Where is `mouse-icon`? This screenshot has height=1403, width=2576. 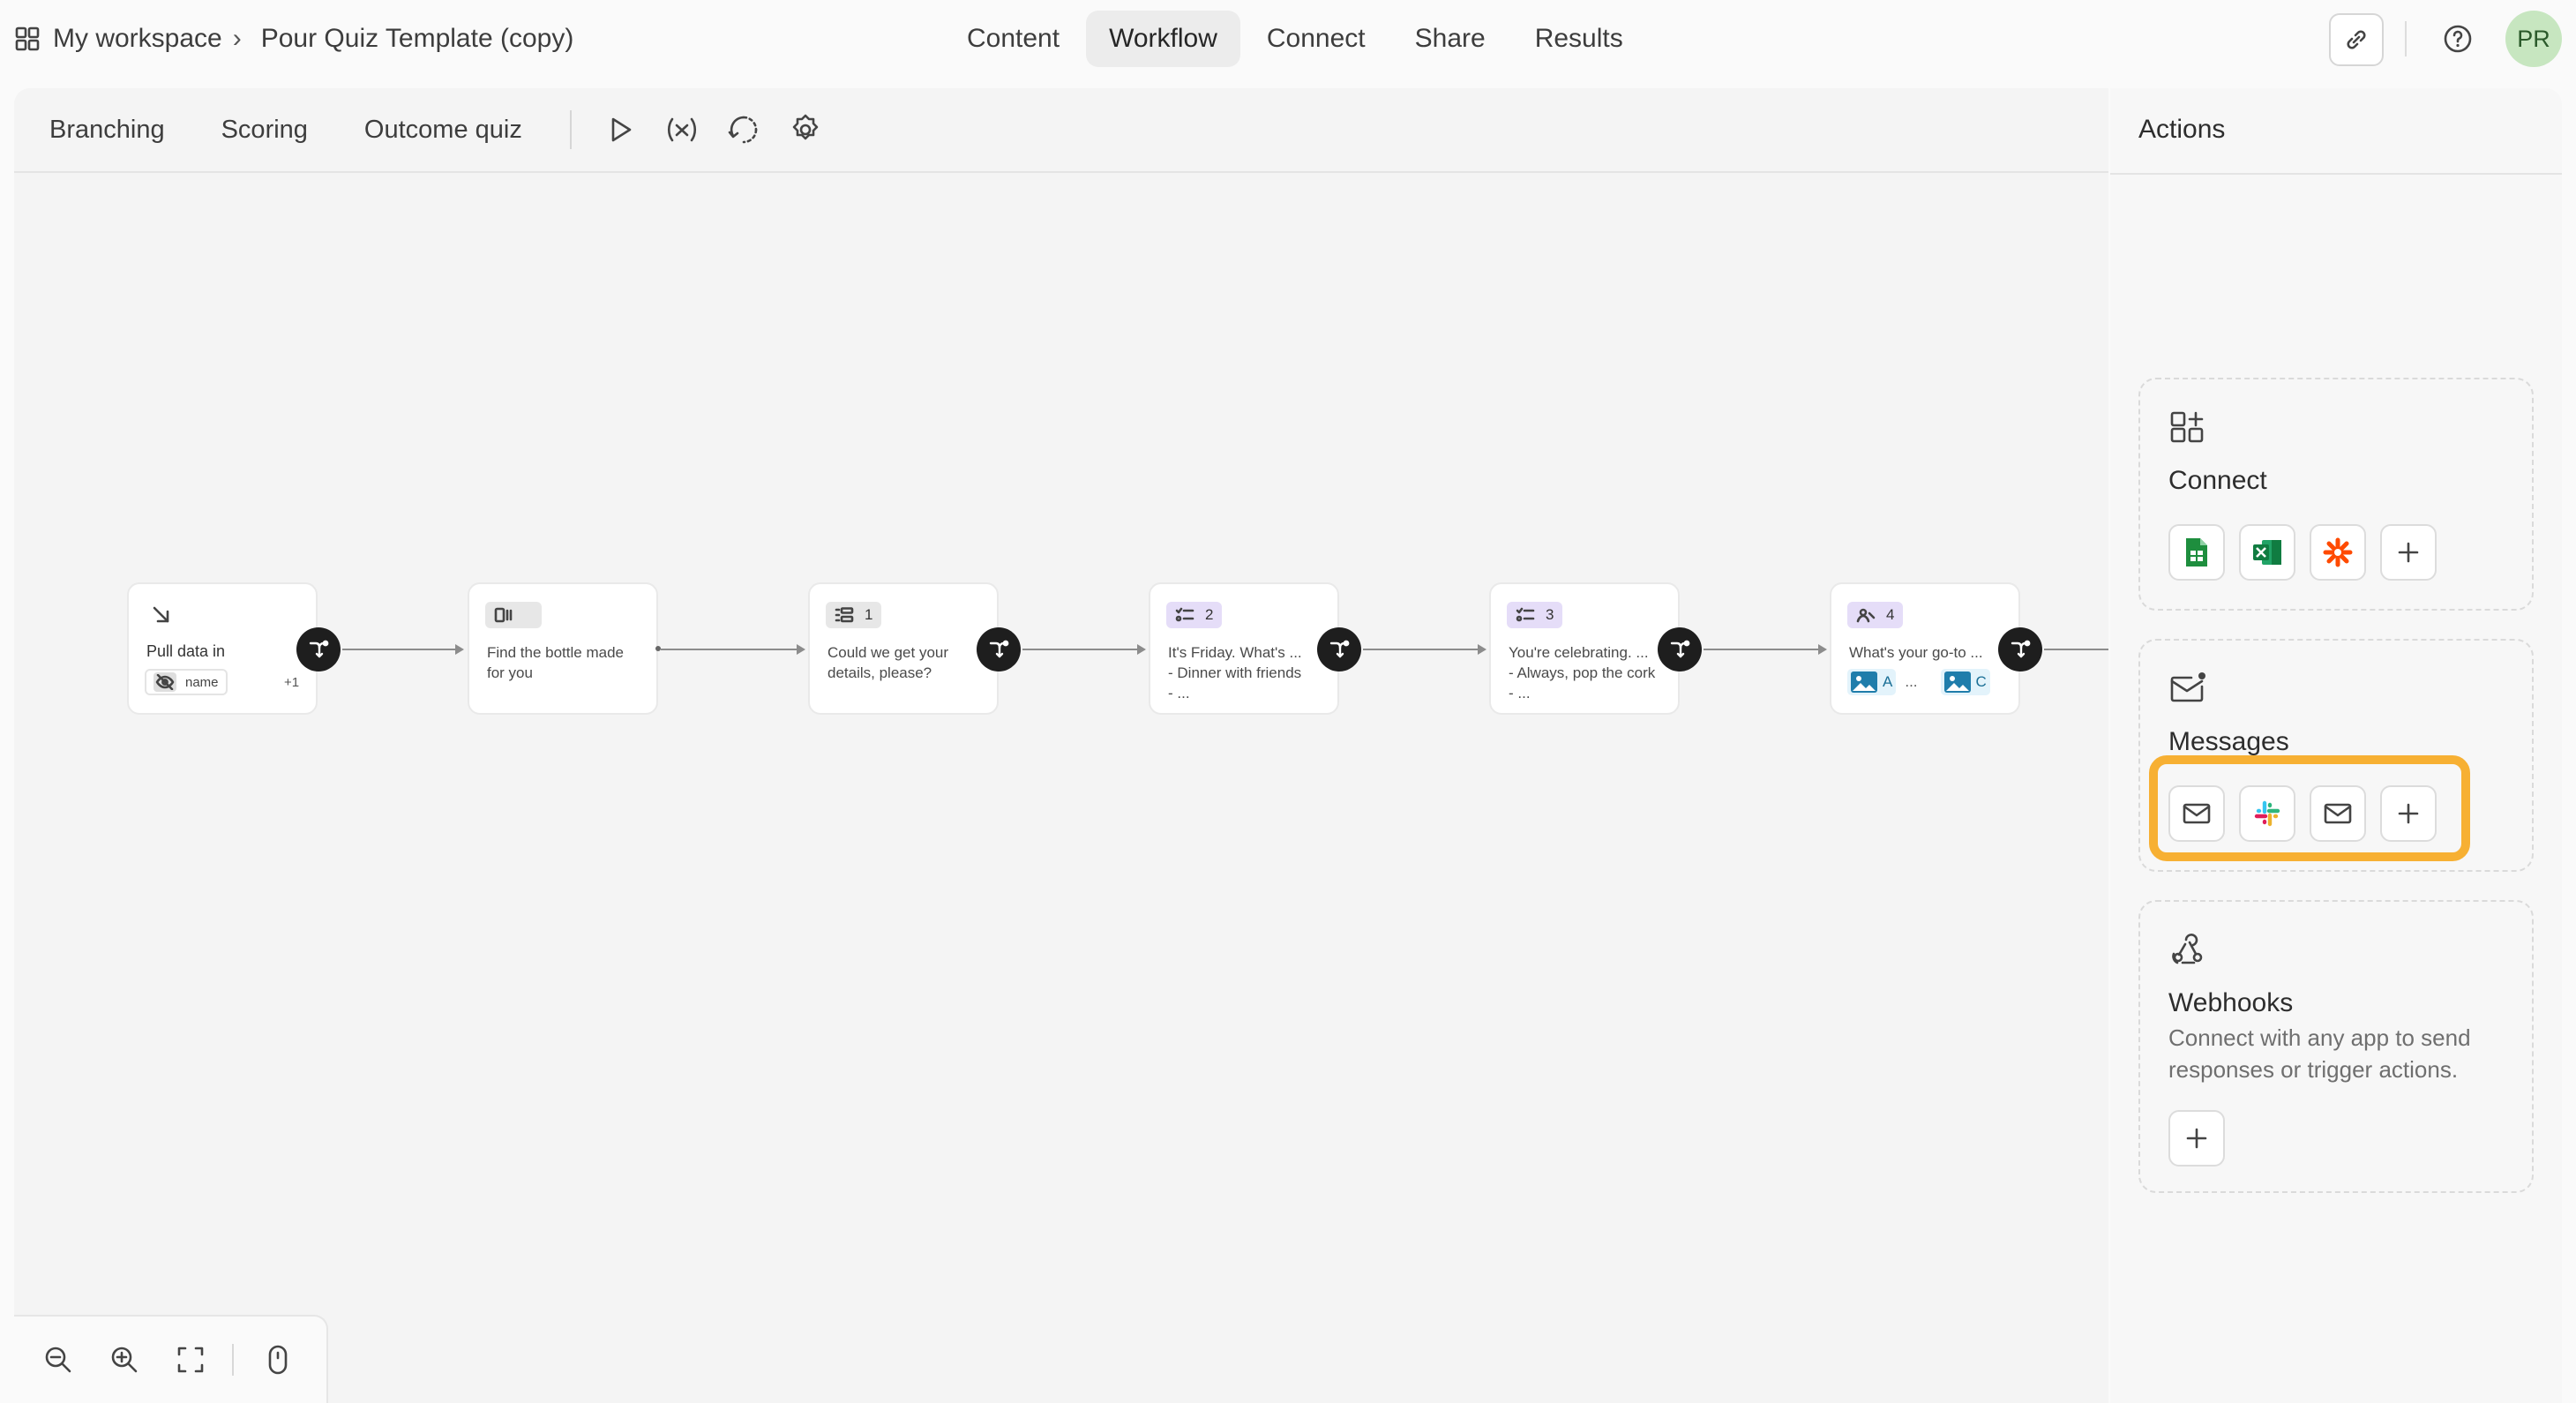
mouse-icon is located at coordinates (278, 1360).